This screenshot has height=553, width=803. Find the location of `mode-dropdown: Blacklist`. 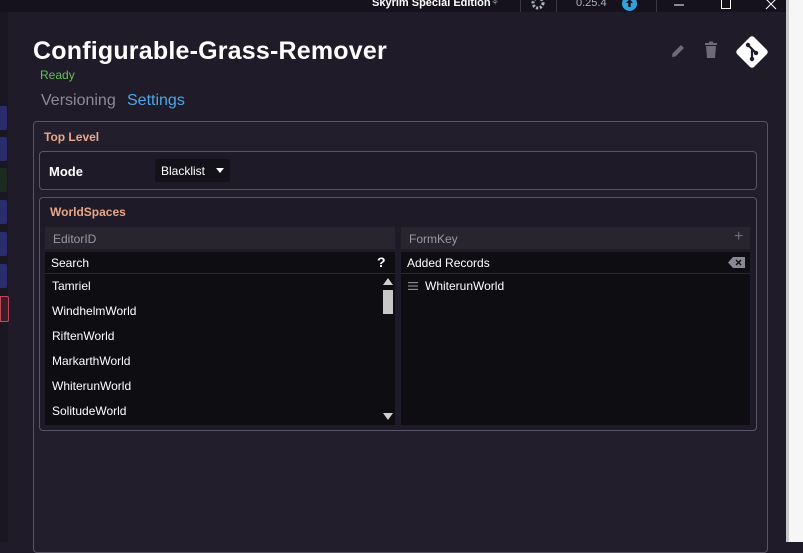

mode-dropdown: Blacklist is located at coordinates (192, 170).